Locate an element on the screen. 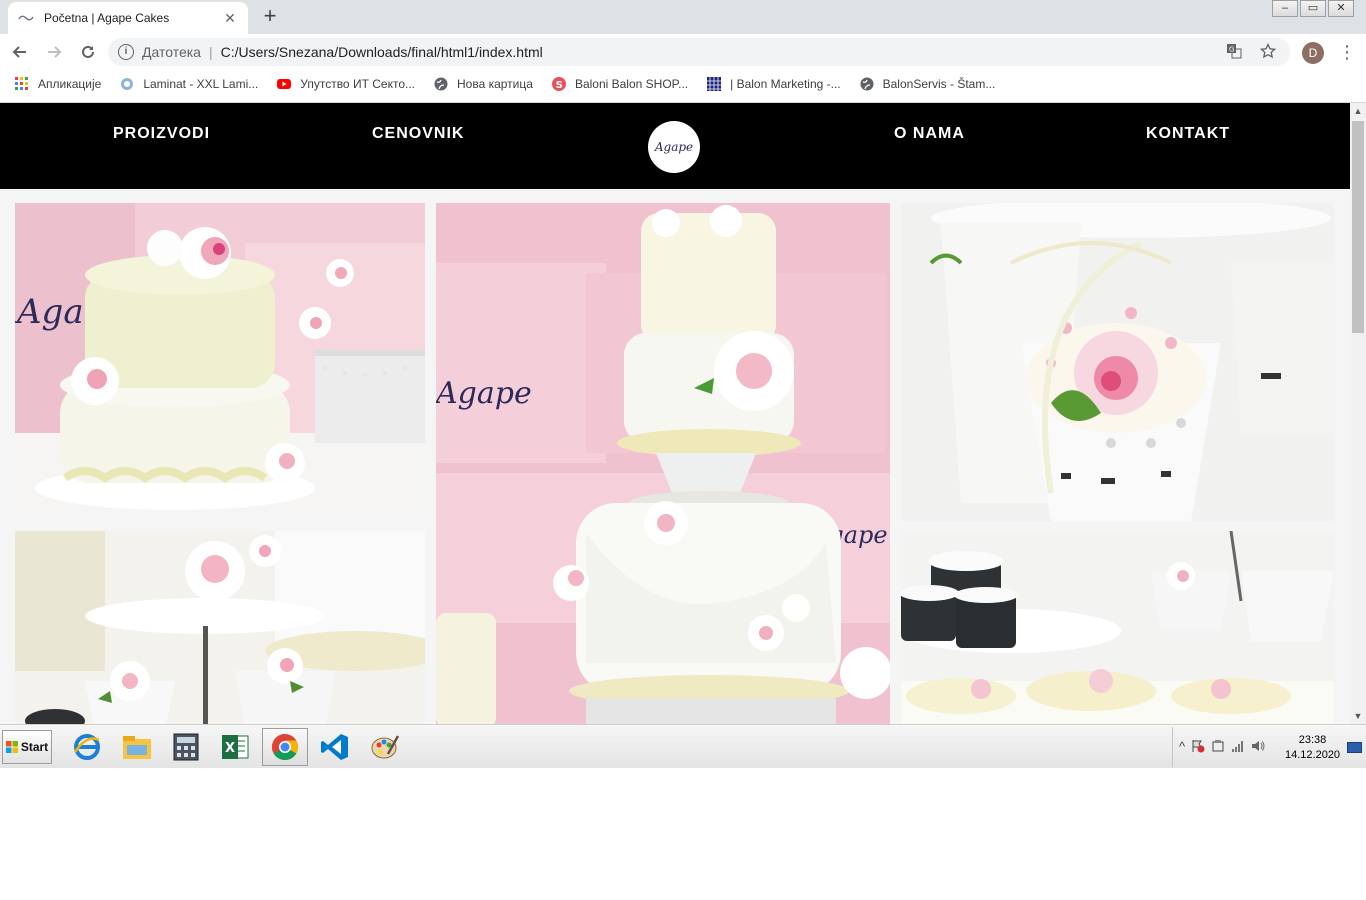 The image size is (1366, 900). windows-flag-icon is located at coordinates (11, 747).